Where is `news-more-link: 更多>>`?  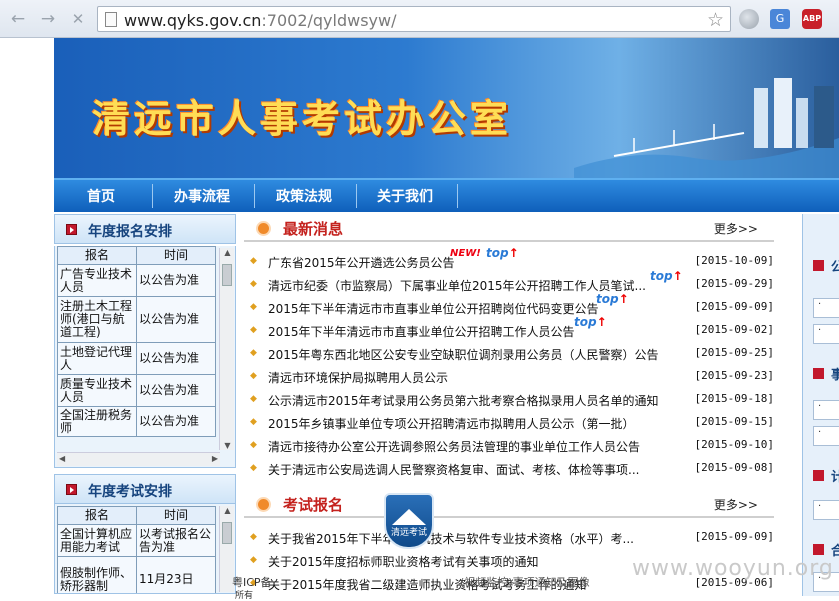
news-more-link: 更多>> is located at coordinates (736, 228).